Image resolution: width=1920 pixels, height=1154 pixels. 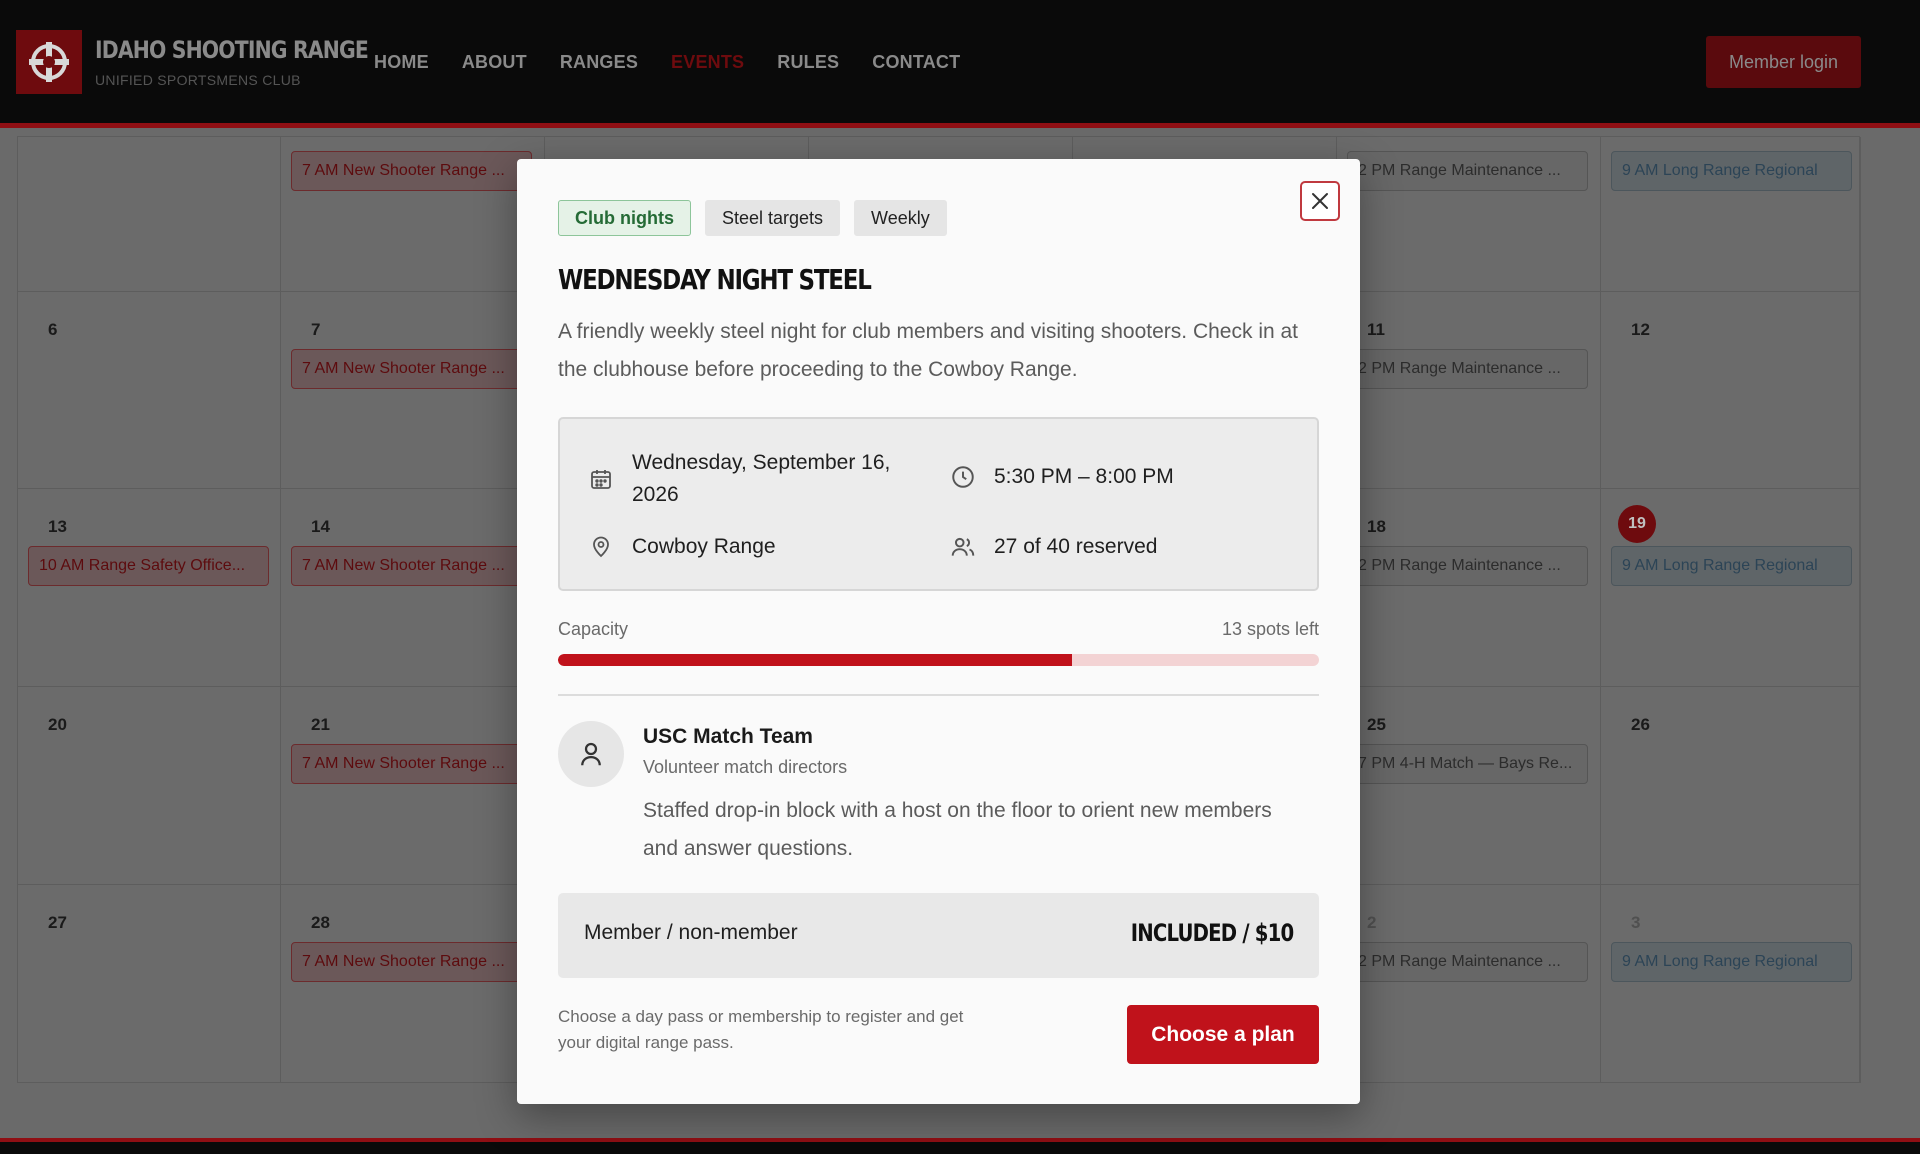 I want to click on today-badge: 19, so click(x=1637, y=524).